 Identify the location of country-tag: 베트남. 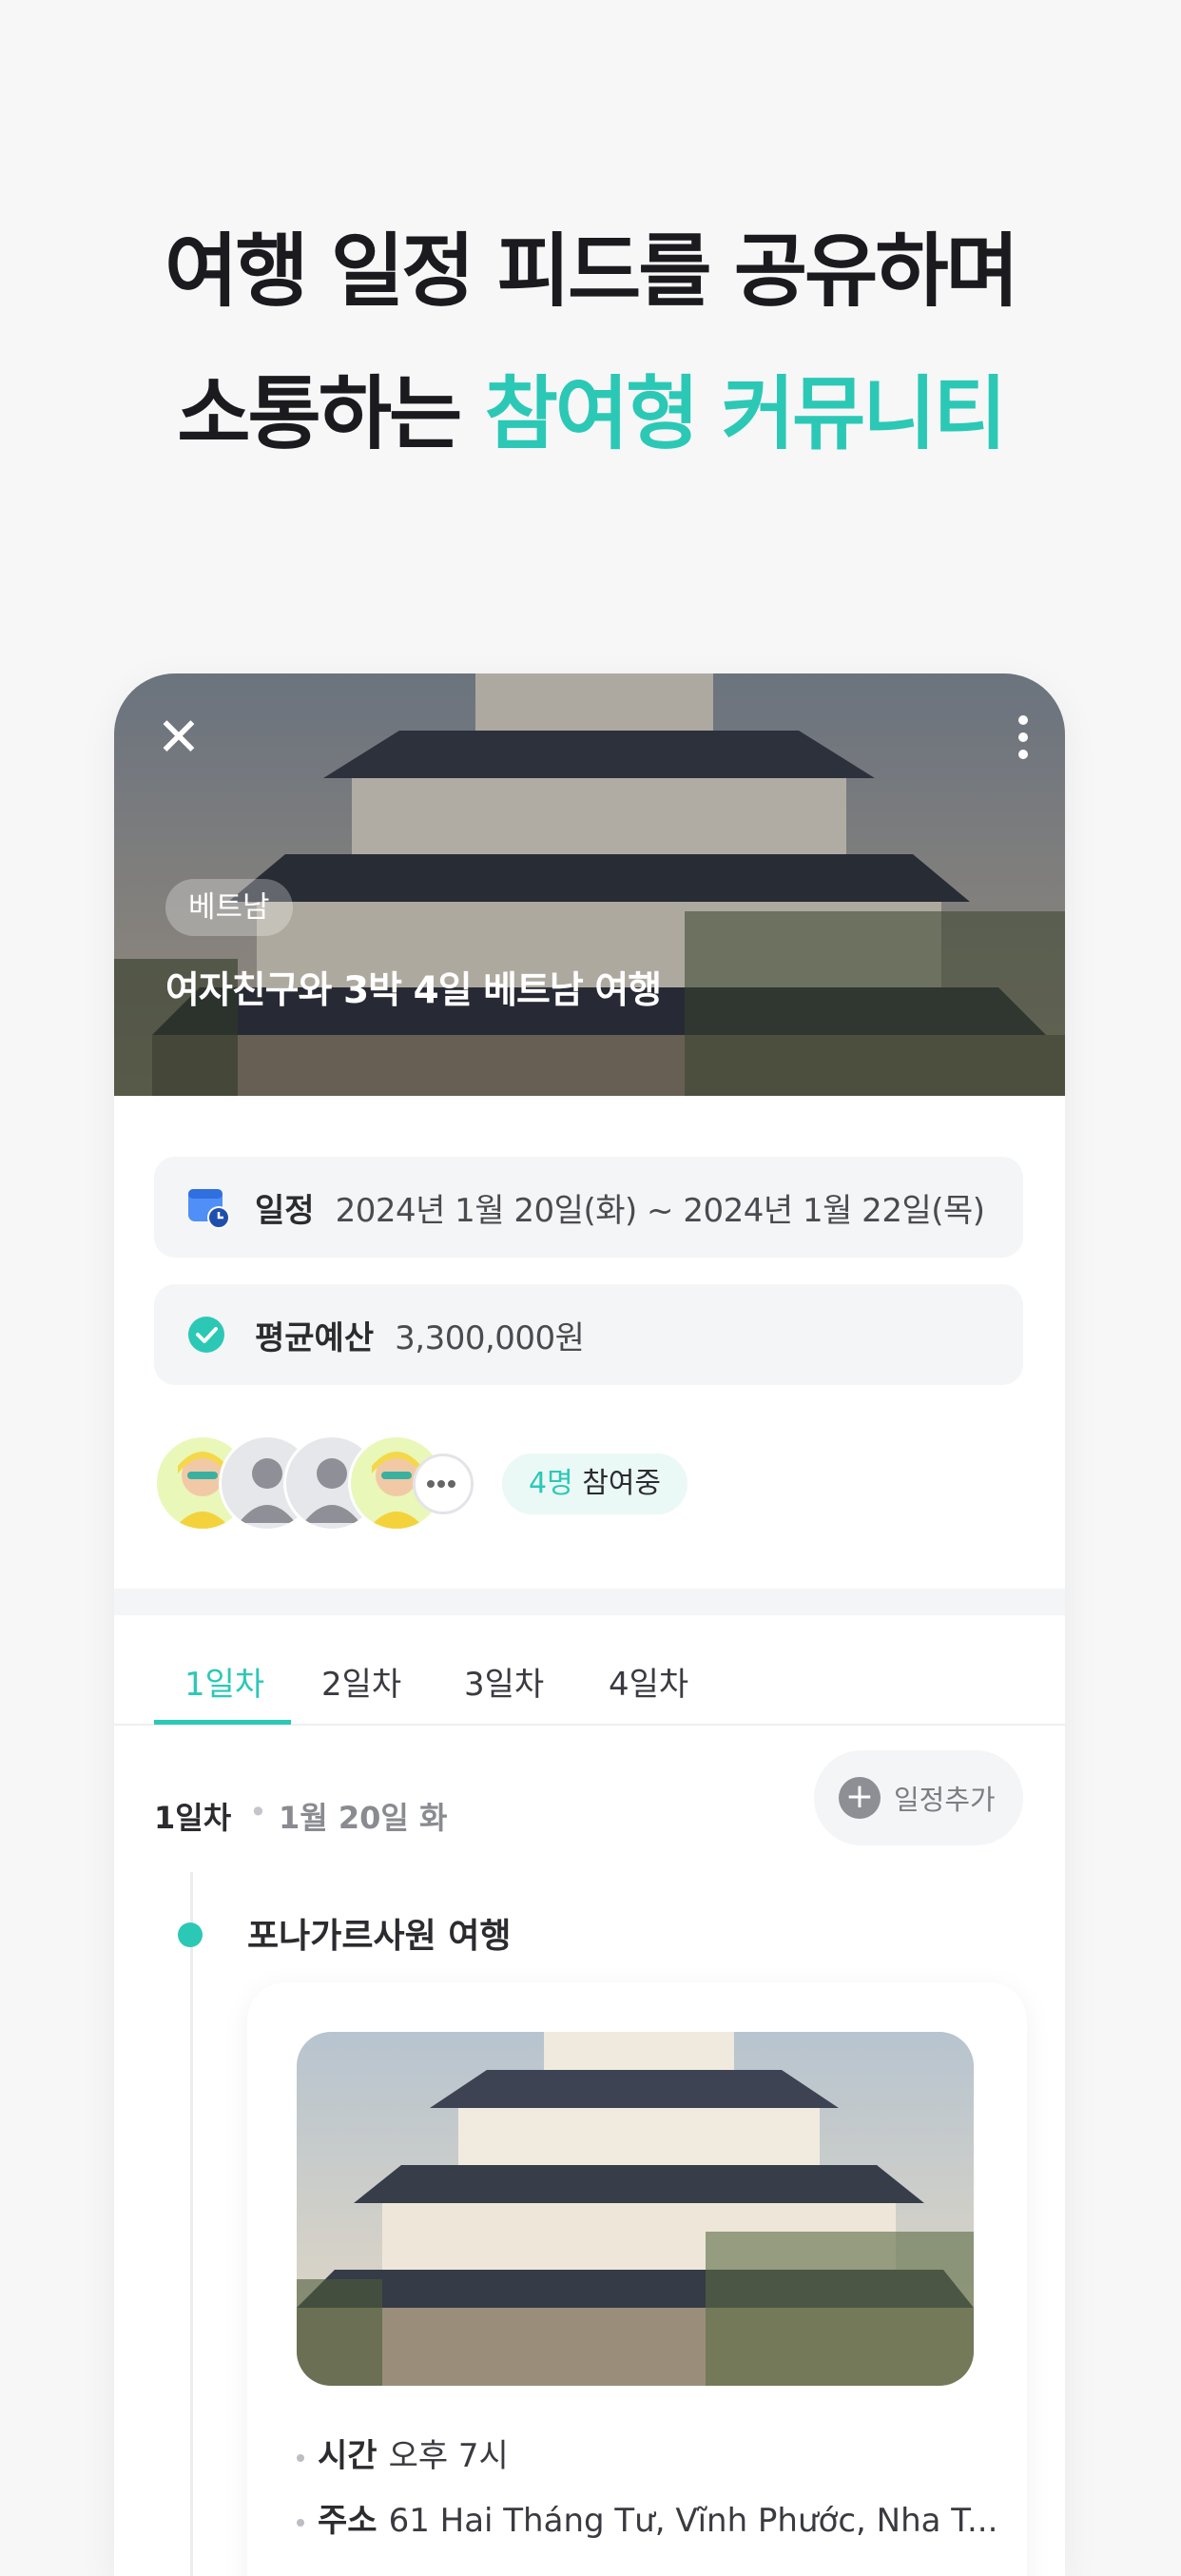
(229, 908).